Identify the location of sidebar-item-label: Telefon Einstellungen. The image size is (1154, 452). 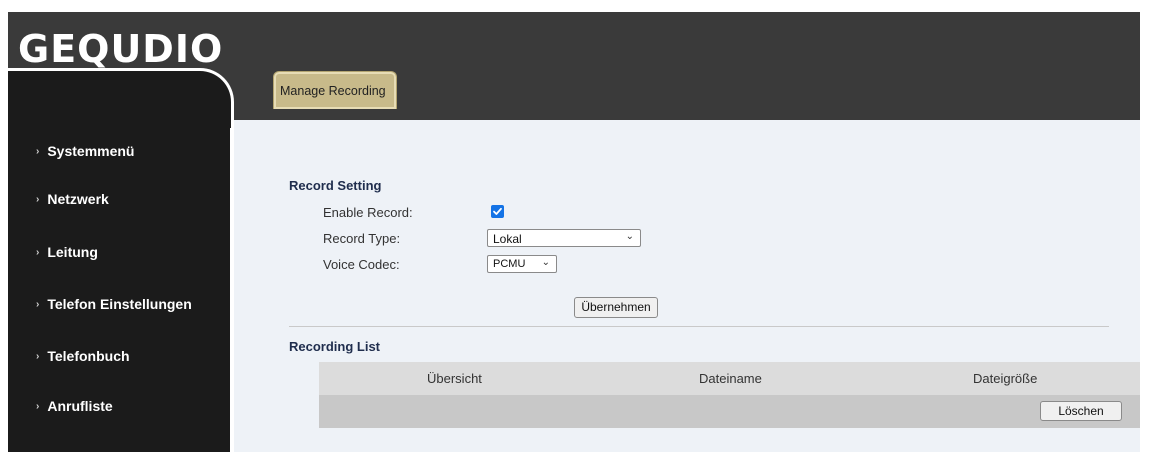
(119, 304).